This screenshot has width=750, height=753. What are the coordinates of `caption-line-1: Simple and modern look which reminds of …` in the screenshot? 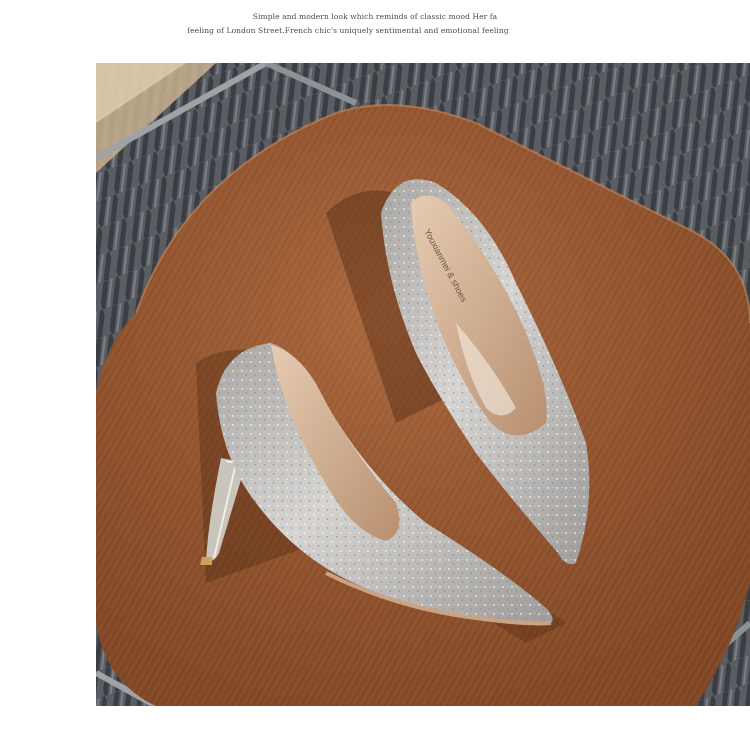 It's located at (375, 16).